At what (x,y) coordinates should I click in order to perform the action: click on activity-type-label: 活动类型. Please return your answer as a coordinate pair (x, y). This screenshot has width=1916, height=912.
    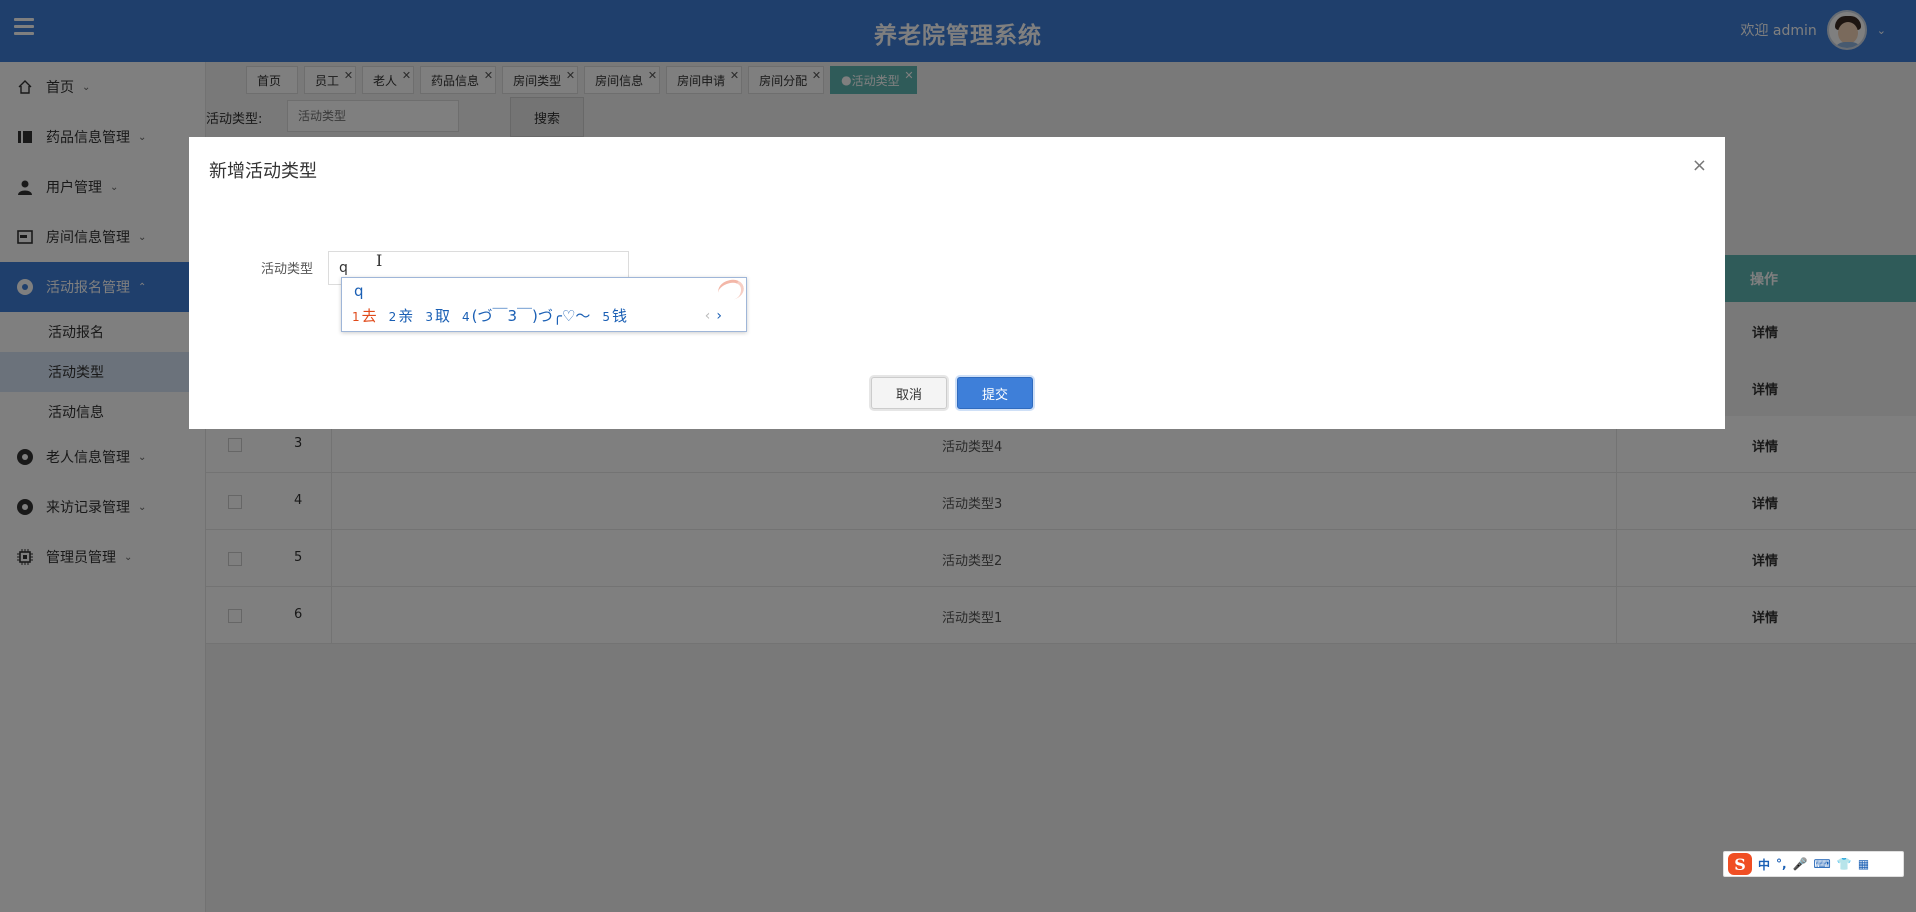
    Looking at the image, I should click on (287, 269).